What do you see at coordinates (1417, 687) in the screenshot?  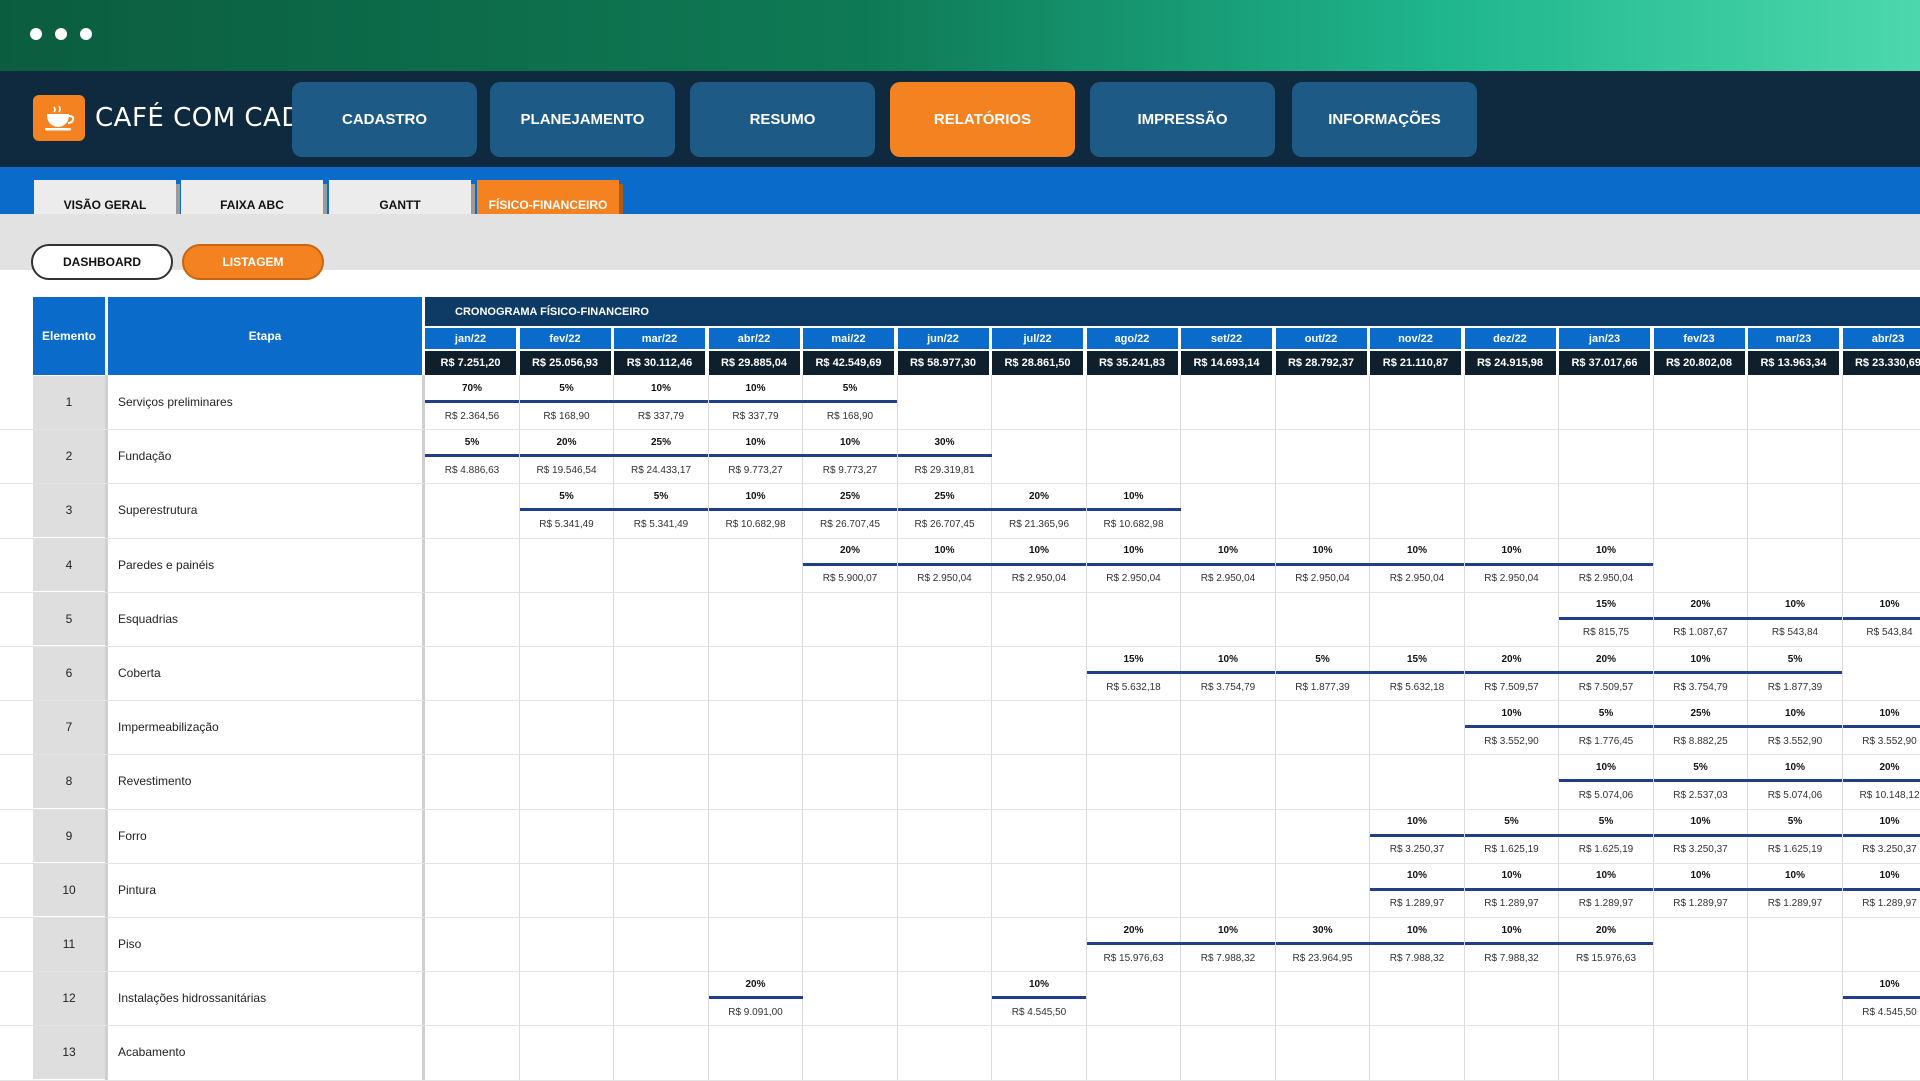 I see `cell-value: R$ 5.632,18` at bounding box center [1417, 687].